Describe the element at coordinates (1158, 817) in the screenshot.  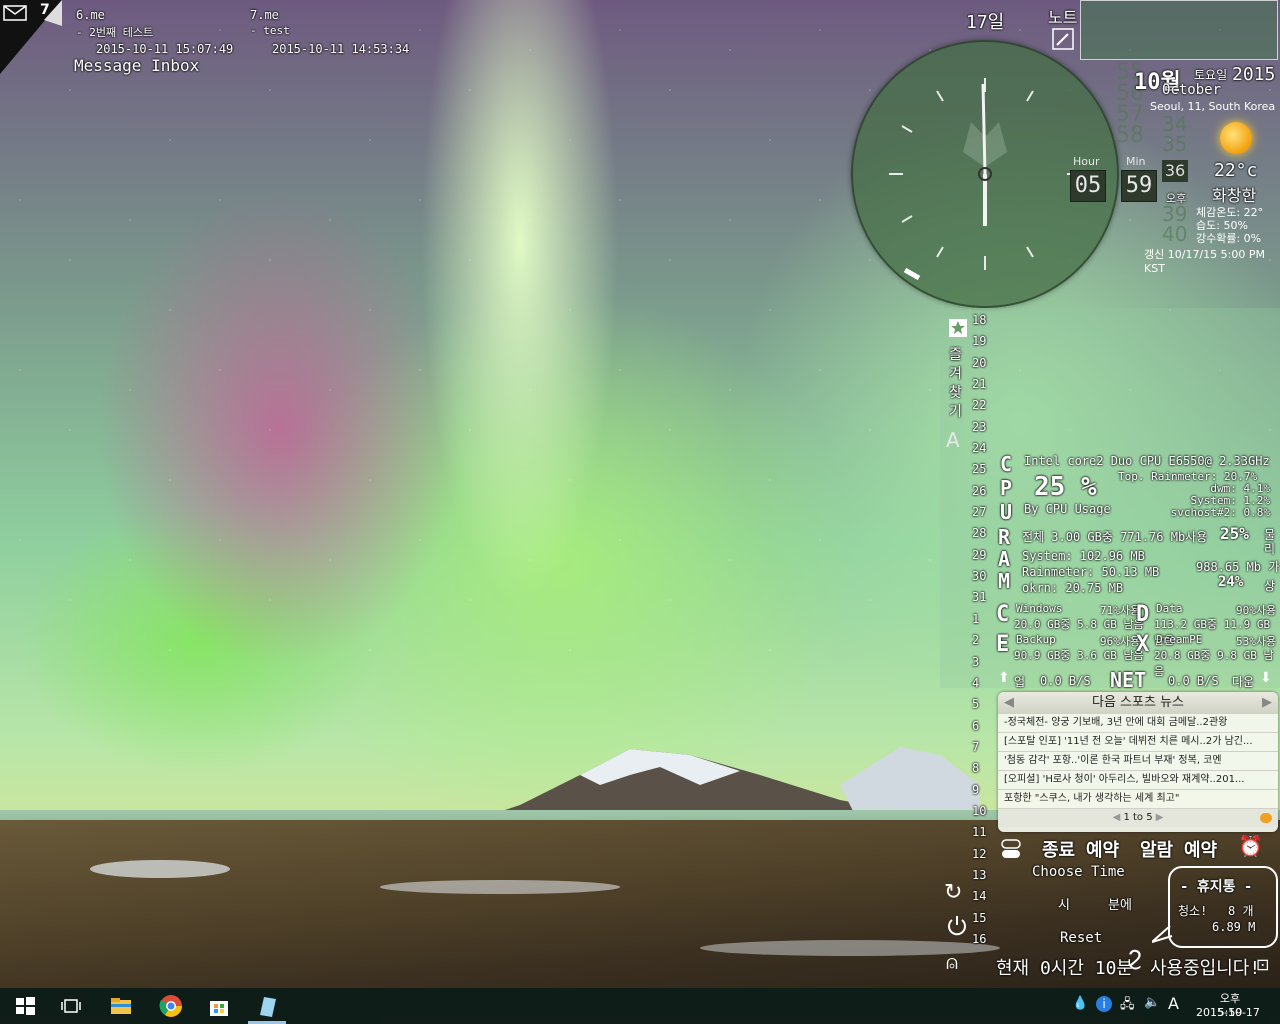
I see `pager-next-icon: ▶` at that location.